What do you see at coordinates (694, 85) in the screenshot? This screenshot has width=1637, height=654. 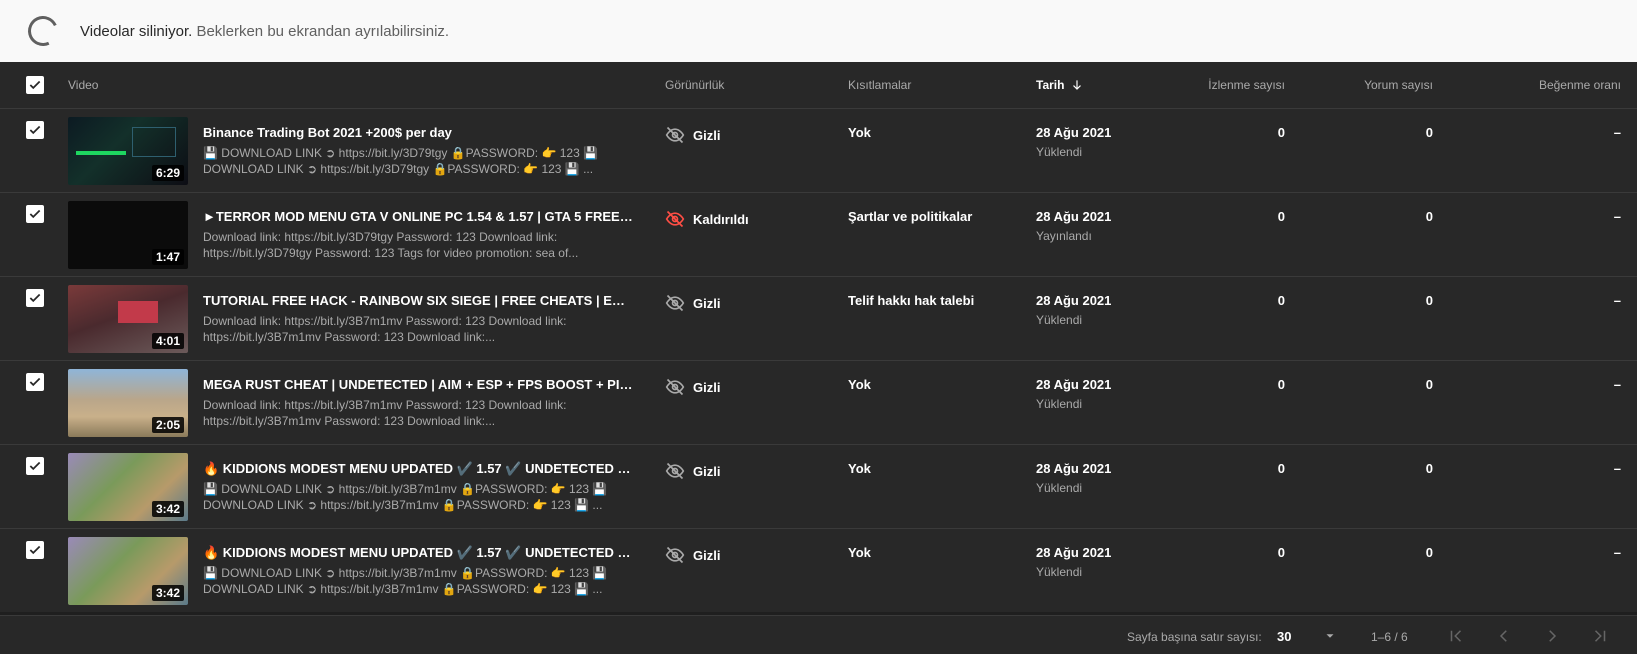 I see `header-visibility: Görünürlük` at bounding box center [694, 85].